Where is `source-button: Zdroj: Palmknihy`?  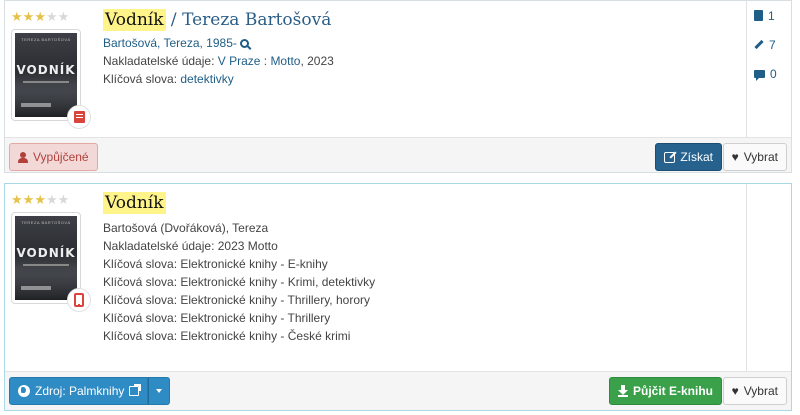 source-button: Zdroj: Palmknihy is located at coordinates (79, 391).